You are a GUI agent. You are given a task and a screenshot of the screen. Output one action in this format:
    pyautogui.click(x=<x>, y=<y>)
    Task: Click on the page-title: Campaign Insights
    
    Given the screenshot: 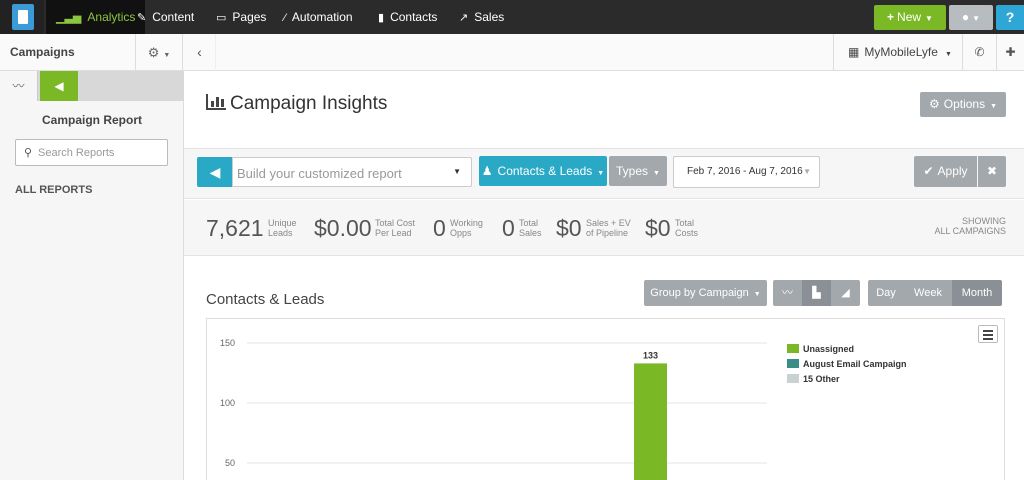 What is the action you would take?
    pyautogui.click(x=296, y=104)
    